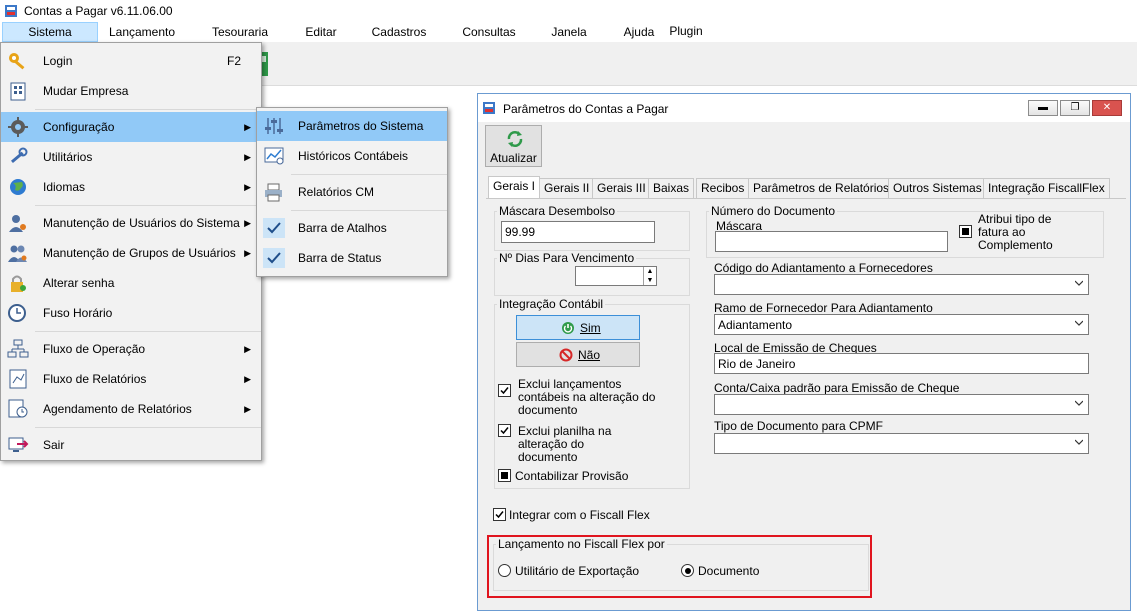 The image size is (1137, 611). Describe the element at coordinates (1043, 108) in the screenshot. I see `minimize-button: ▬` at that location.